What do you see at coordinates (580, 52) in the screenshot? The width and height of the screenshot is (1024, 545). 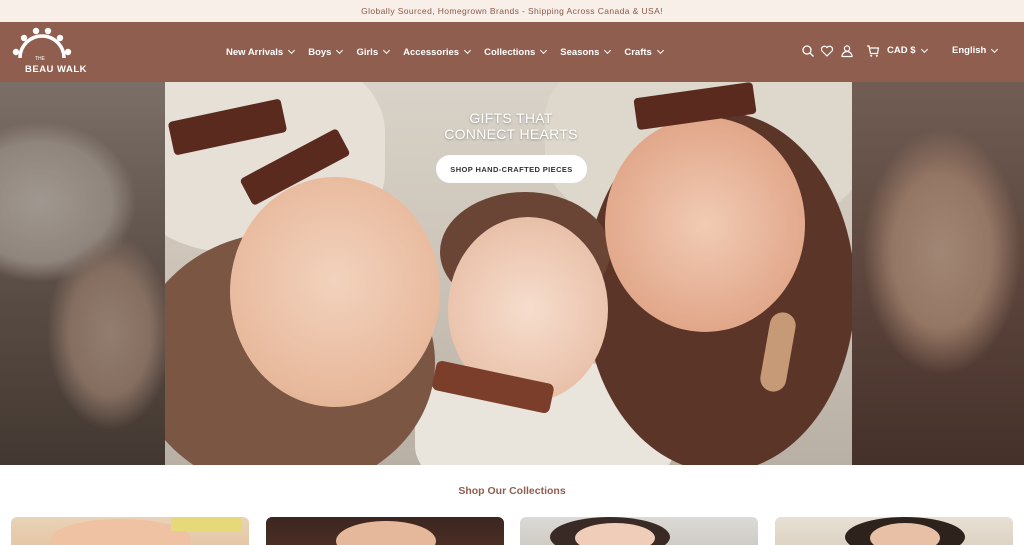 I see `nav-label: Seasons` at bounding box center [580, 52].